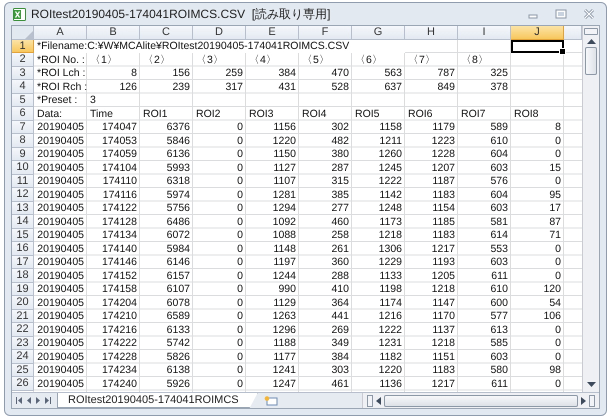  I want to click on vertical-scrollbar, so click(590, 209).